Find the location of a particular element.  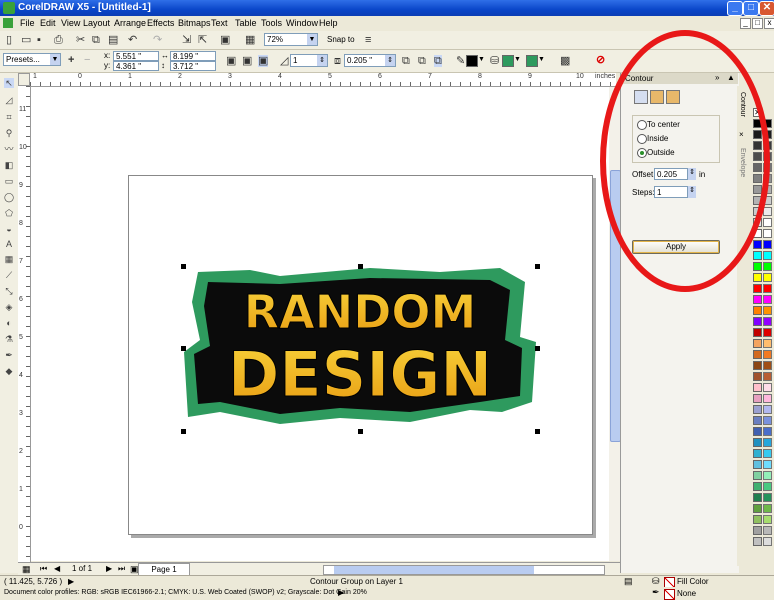

menu-text: Text is located at coordinates (219, 23).